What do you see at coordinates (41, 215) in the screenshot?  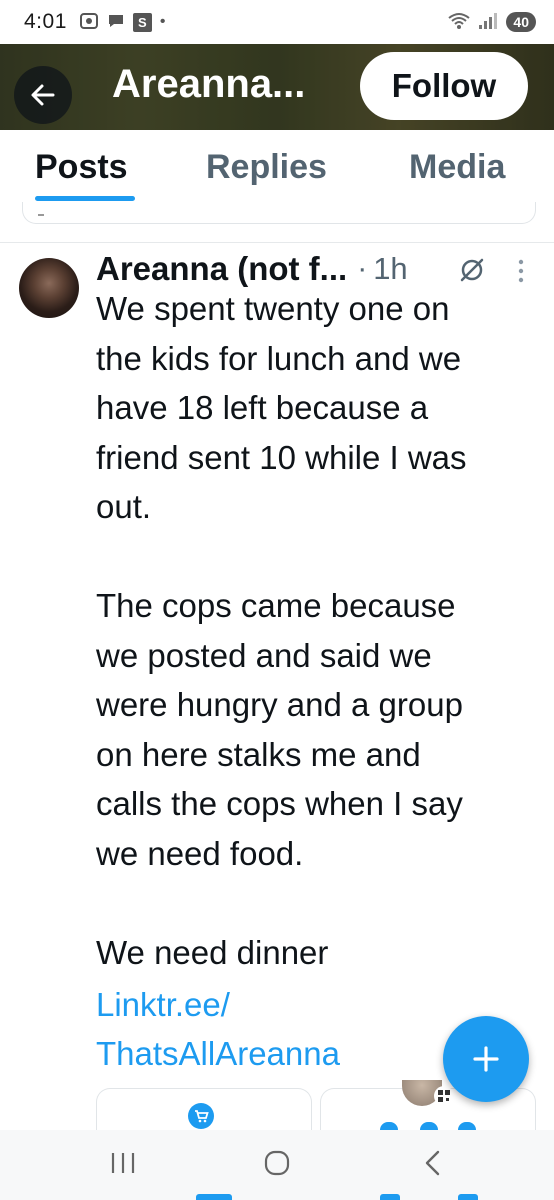 I see `previous-post-mark` at bounding box center [41, 215].